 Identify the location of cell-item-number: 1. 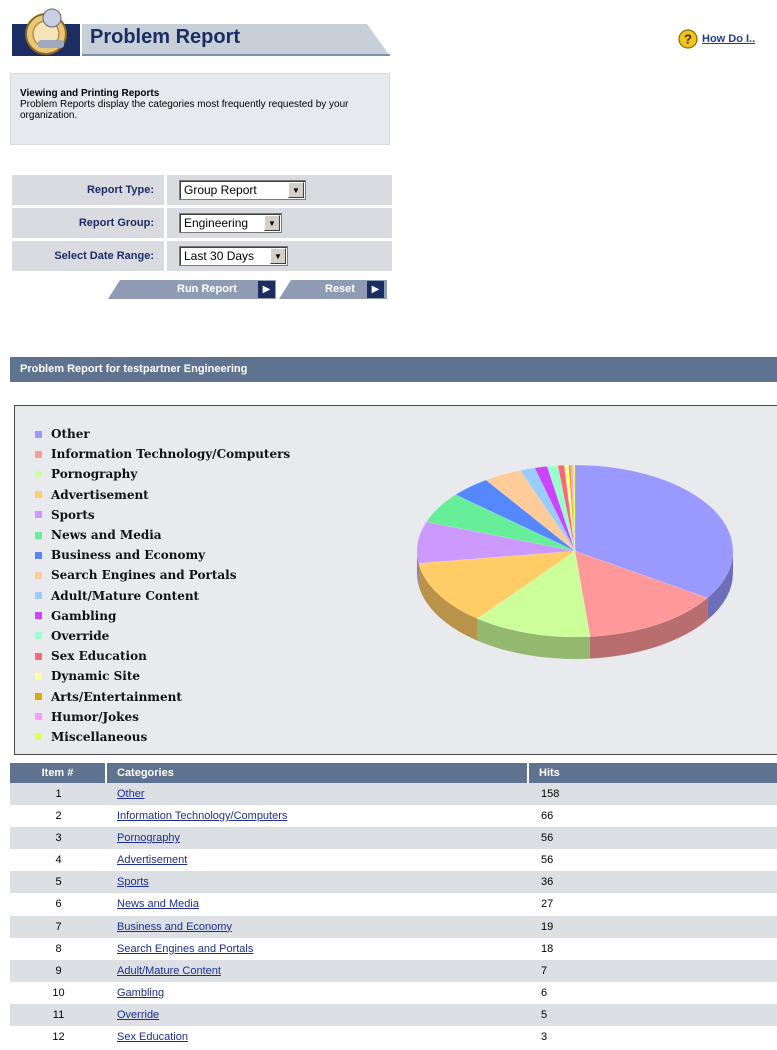
(58, 794).